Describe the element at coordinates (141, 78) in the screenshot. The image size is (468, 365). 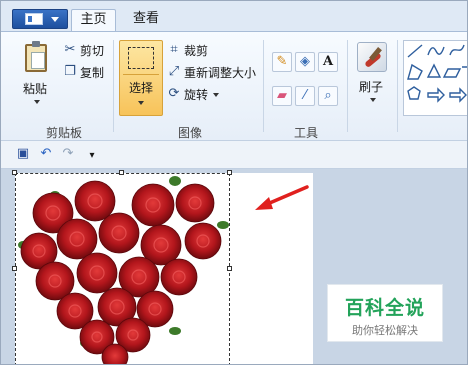
I see `select-button: 选择` at that location.